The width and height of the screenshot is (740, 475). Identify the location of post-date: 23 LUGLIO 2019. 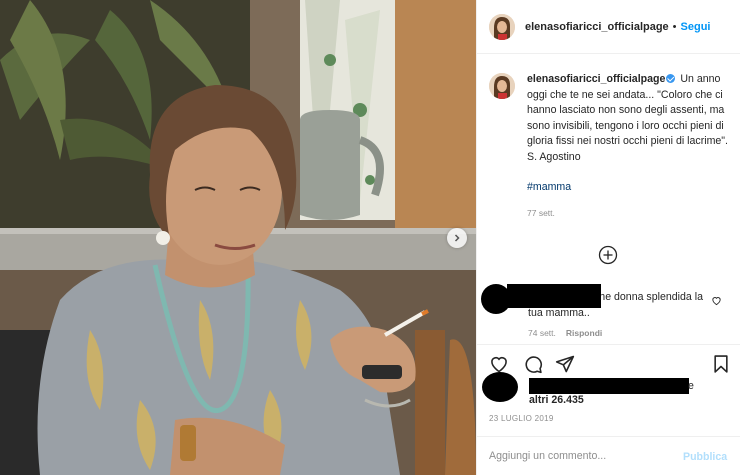
(521, 418).